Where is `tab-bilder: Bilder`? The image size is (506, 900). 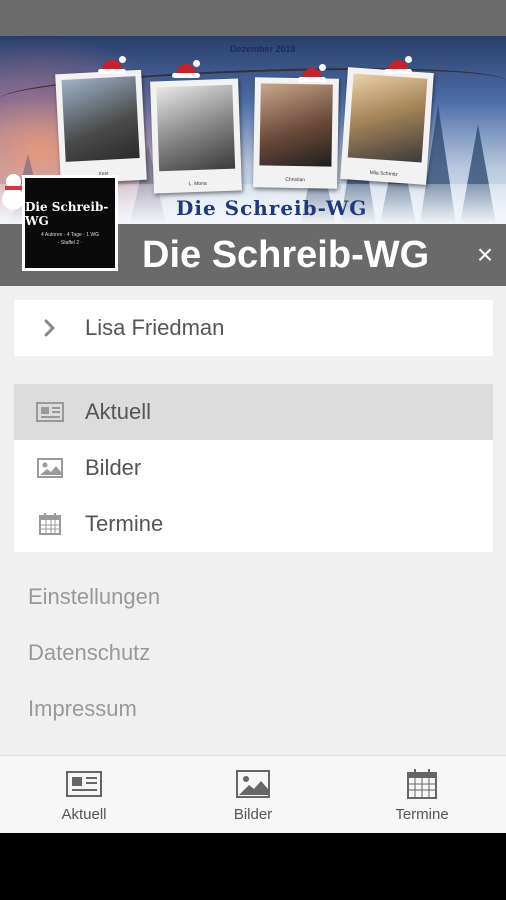 tab-bilder: Bilder is located at coordinates (253, 795).